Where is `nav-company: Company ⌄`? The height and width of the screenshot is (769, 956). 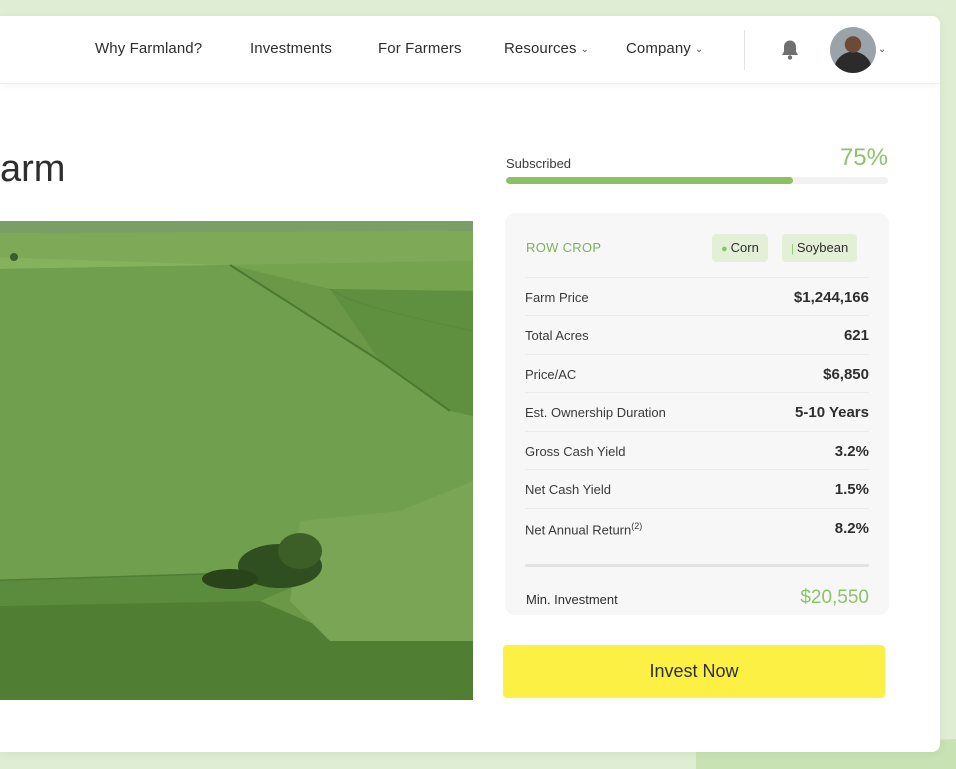
nav-company: Company ⌄ is located at coordinates (664, 48).